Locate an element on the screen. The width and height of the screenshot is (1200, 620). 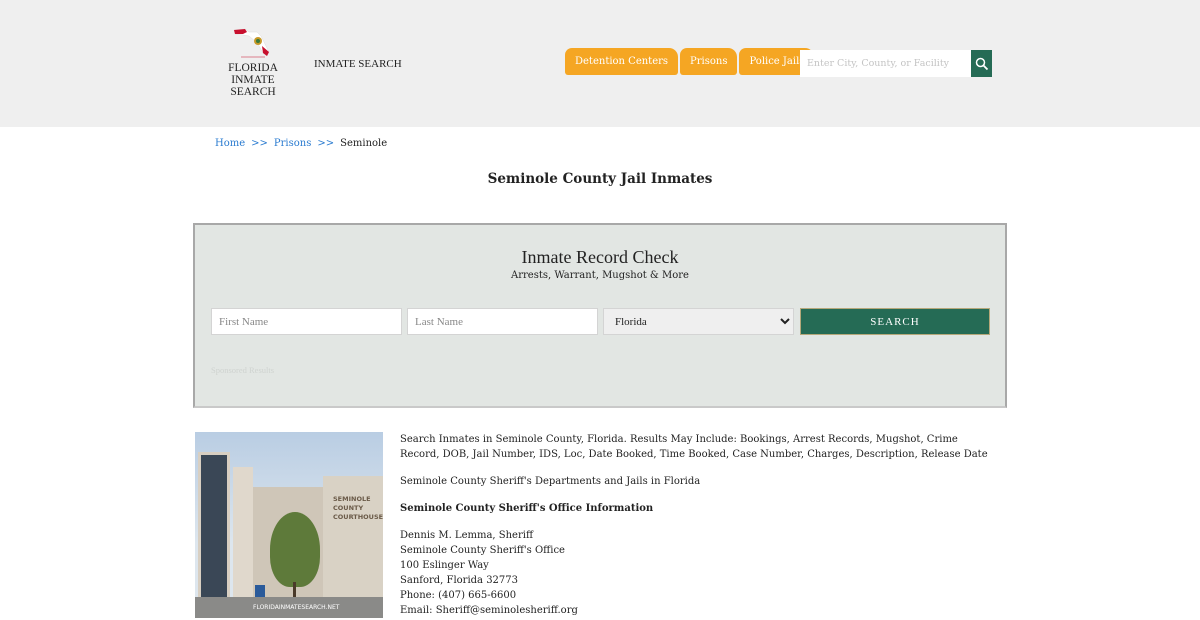
page-title: Seminole County Jail Inmates is located at coordinates (600, 179).